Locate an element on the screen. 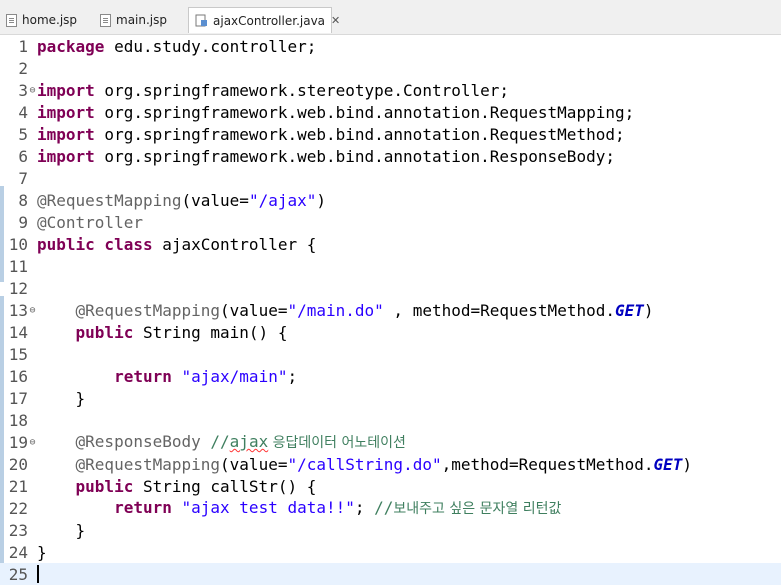  line-number: 20 is located at coordinates (18, 464).